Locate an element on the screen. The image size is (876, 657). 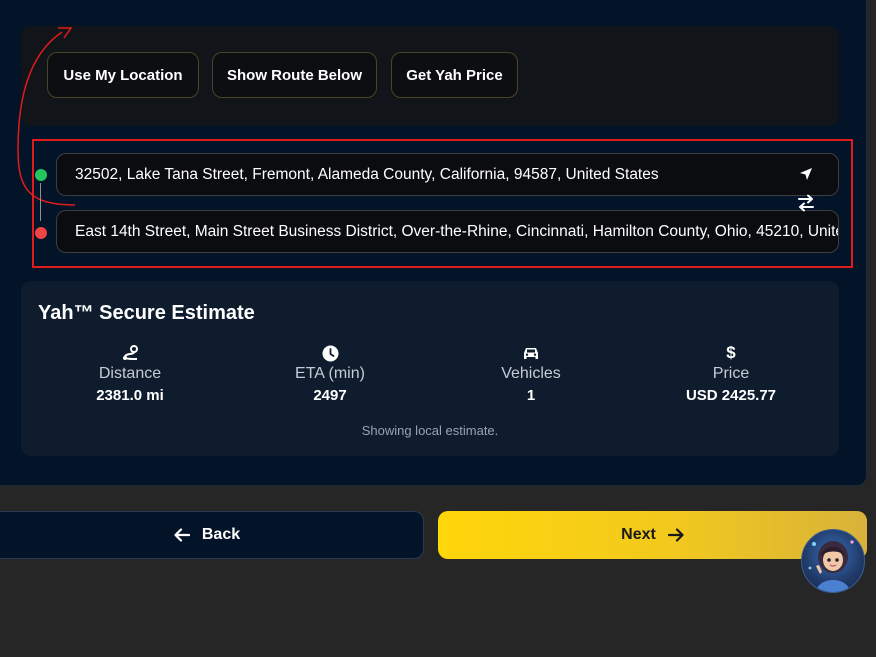
distance-stat: Distance 2381.0 mi is located at coordinates (130, 373).